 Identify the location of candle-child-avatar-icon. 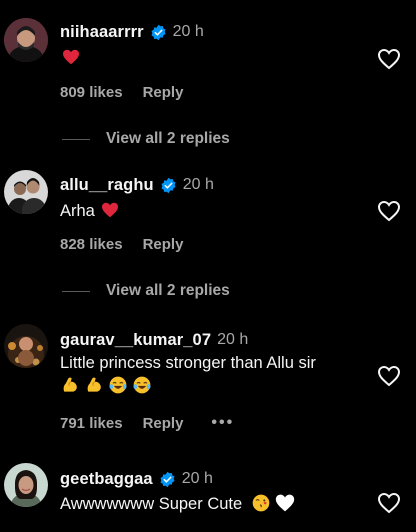
(26, 346).